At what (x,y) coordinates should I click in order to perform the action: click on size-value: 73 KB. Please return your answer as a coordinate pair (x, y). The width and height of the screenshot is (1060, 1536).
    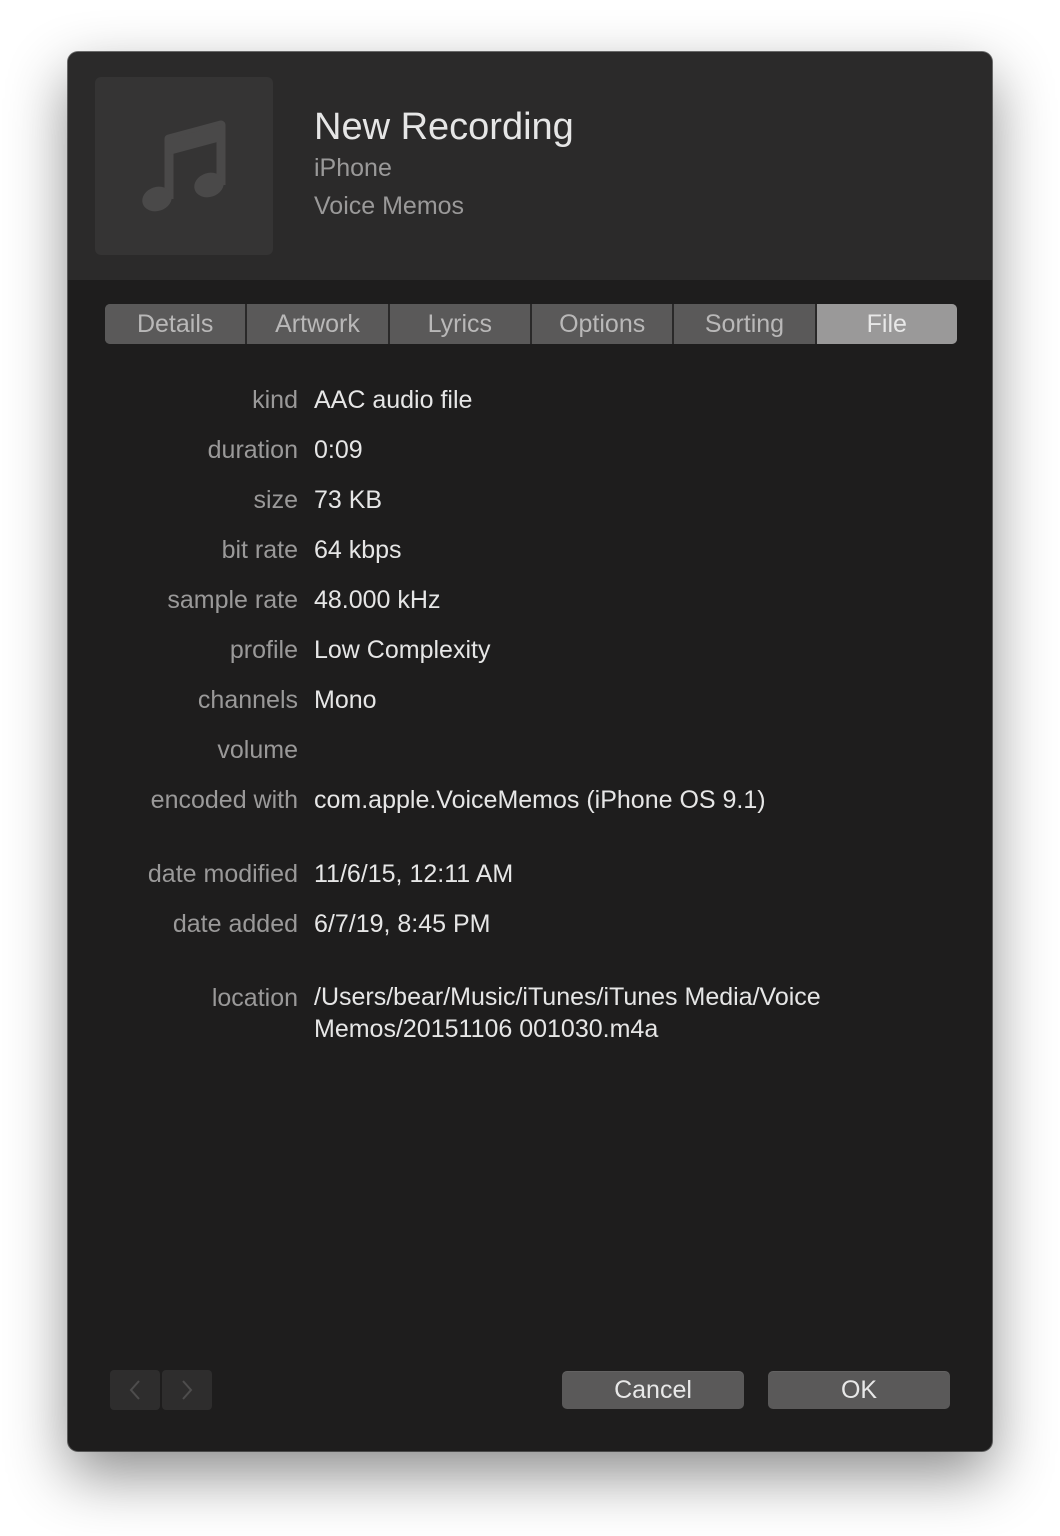
    Looking at the image, I should click on (348, 500).